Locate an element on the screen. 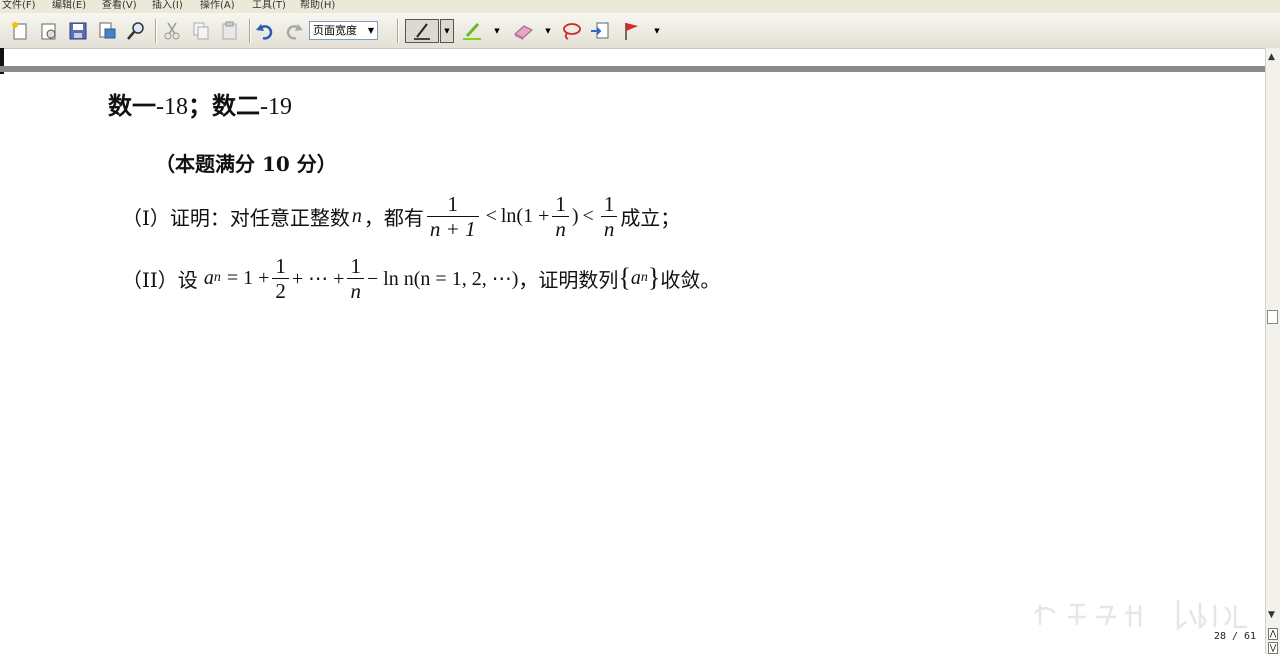 This screenshot has height=654, width=1280. flag-dropdown: ▼ is located at coordinates (657, 31).